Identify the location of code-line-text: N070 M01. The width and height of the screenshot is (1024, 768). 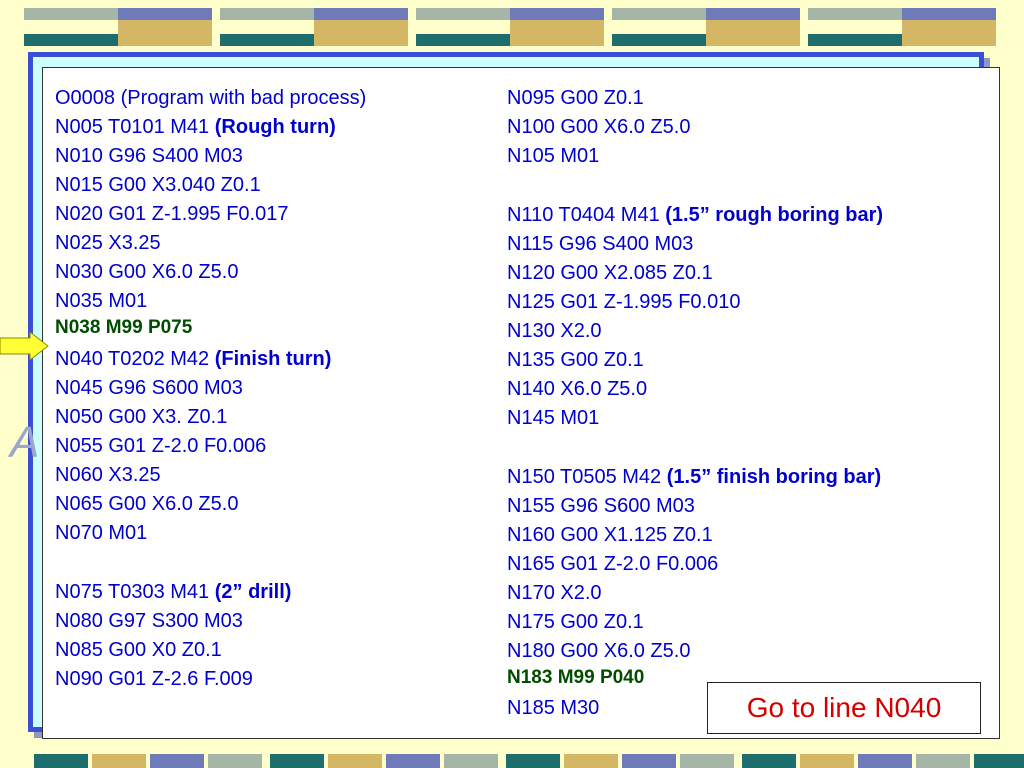
(101, 533).